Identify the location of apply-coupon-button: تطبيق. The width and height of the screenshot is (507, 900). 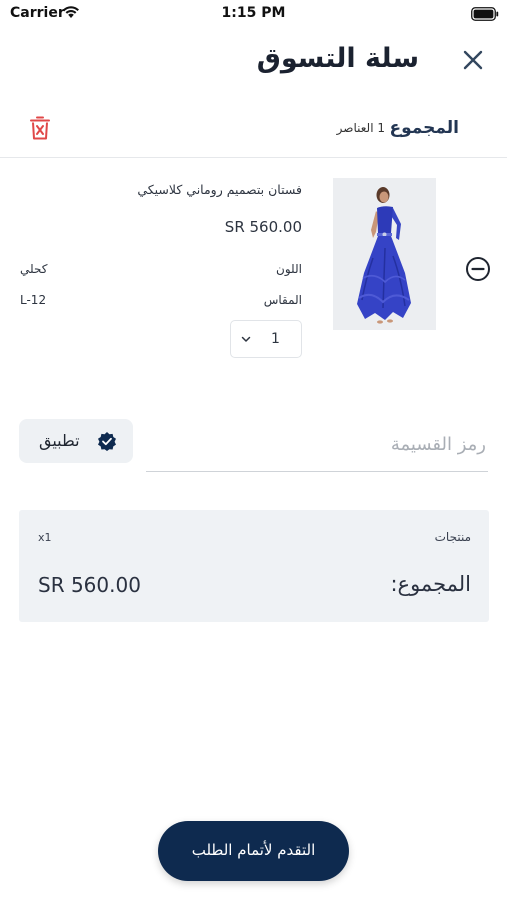
(76, 441).